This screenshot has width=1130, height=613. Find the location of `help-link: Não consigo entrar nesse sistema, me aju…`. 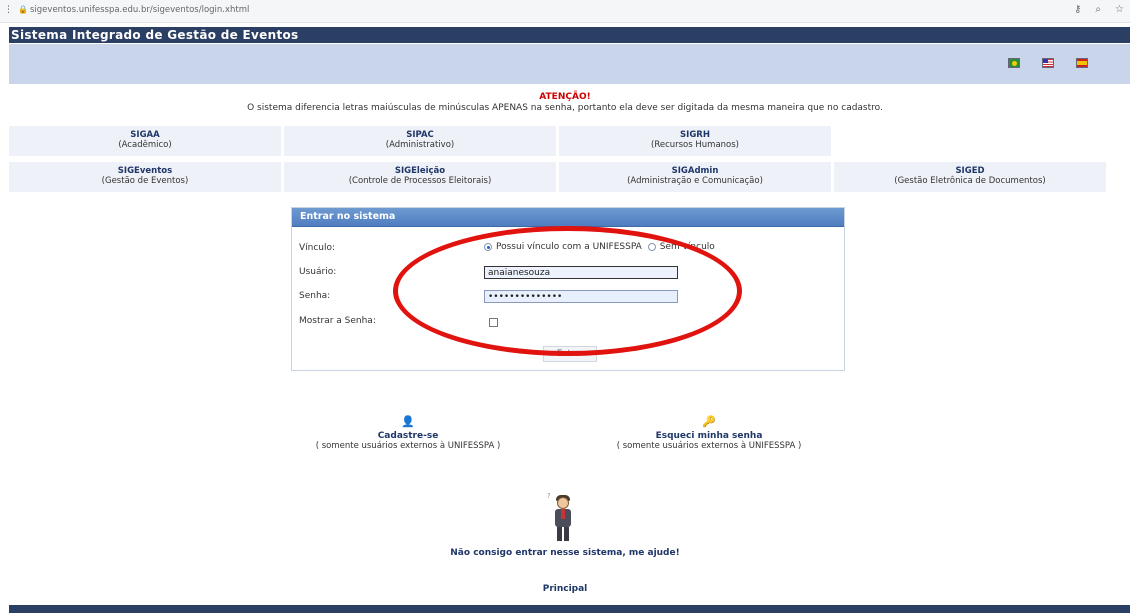

help-link: Não consigo entrar nesse sistema, me aju… is located at coordinates (565, 553).